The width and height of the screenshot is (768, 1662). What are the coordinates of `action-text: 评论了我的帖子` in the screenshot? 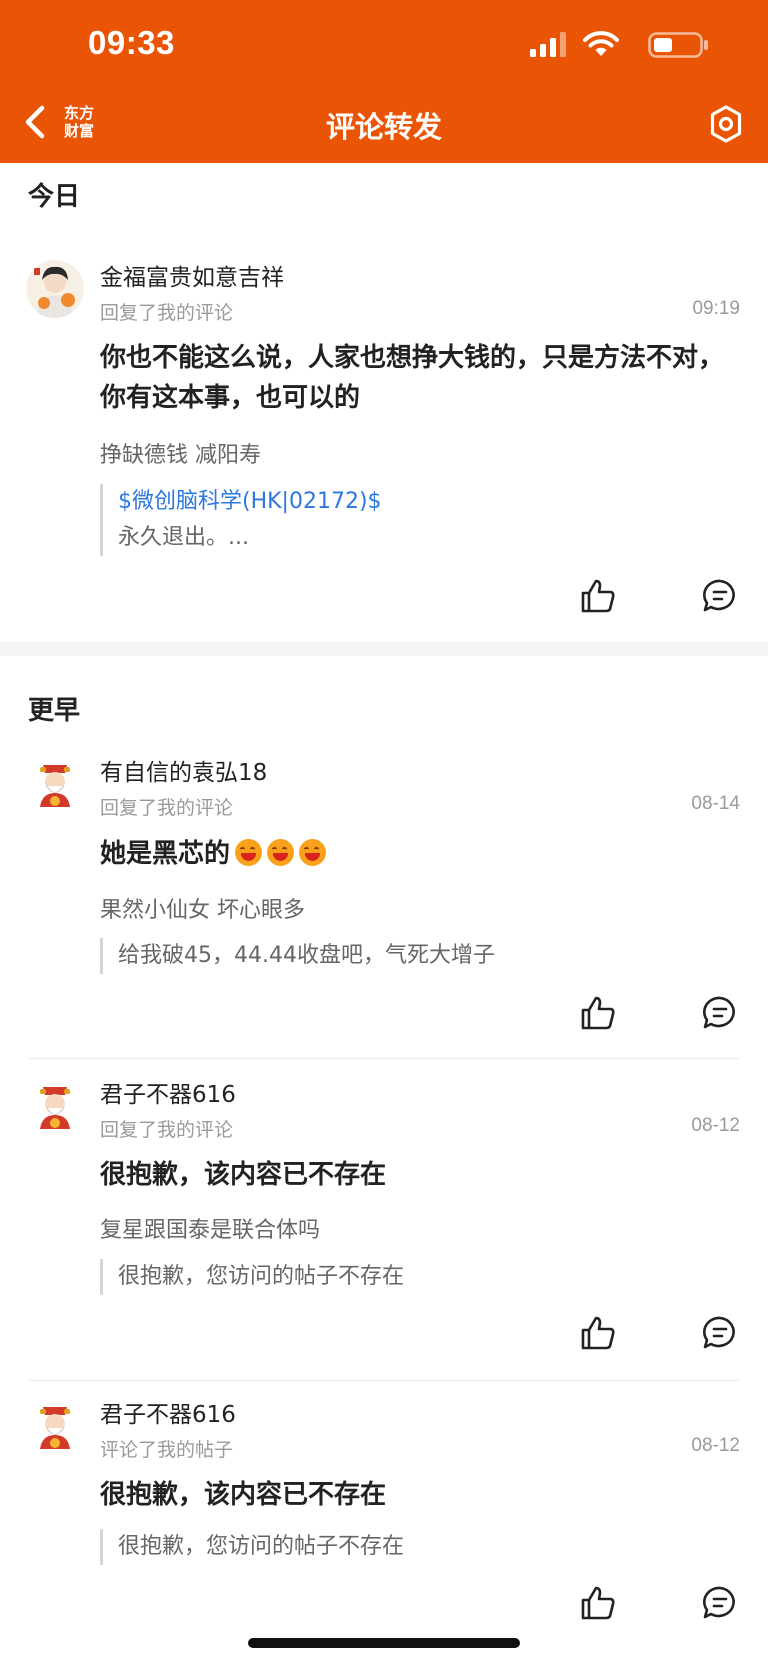 It's located at (167, 1450).